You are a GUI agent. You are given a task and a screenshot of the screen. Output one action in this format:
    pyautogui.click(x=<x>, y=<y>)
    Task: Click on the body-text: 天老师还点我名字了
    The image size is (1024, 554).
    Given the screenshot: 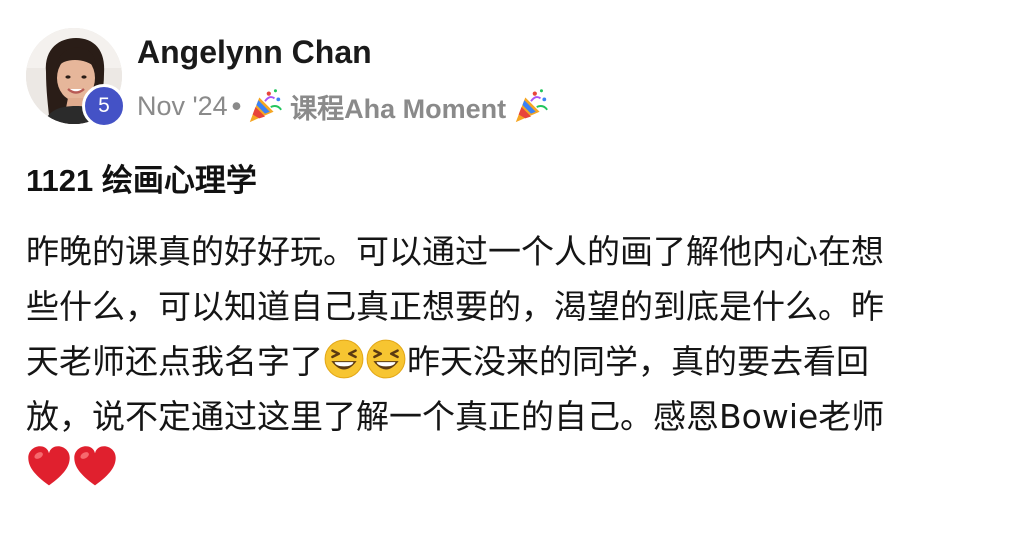 What is the action you would take?
    pyautogui.click(x=174, y=361)
    